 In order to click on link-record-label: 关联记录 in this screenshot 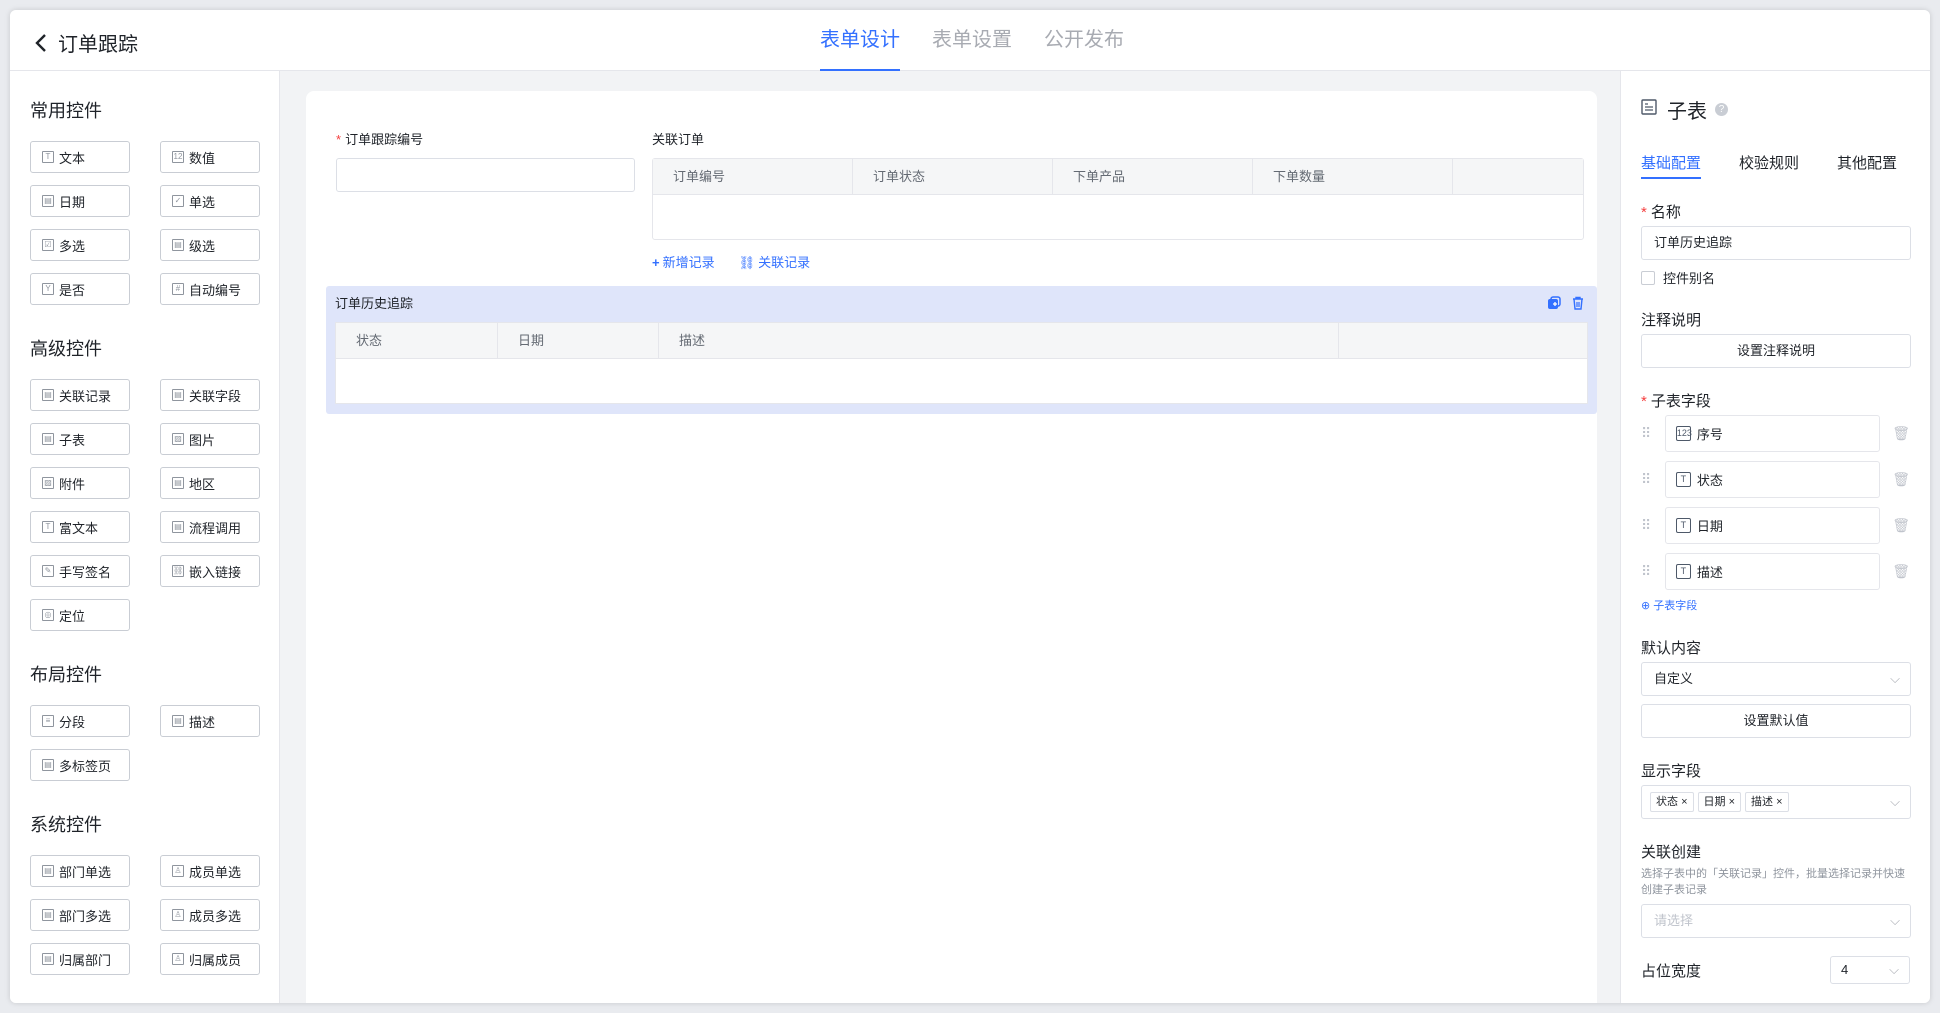, I will do `click(784, 262)`.